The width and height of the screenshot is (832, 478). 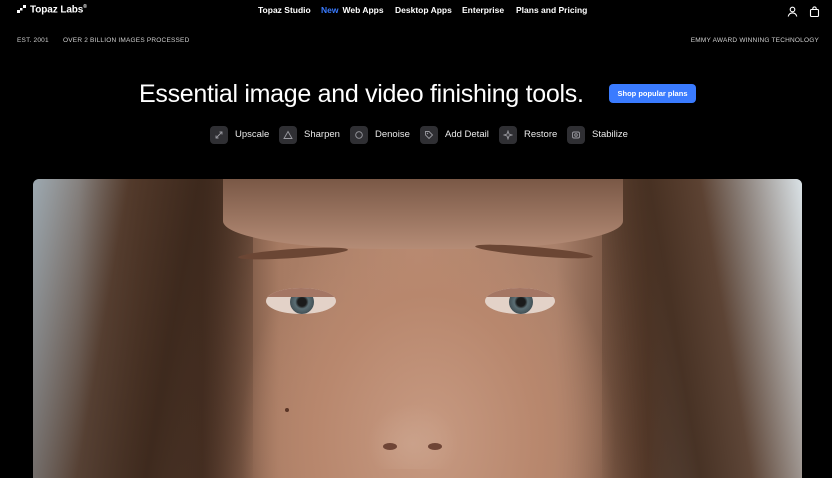 I want to click on nav-item-topaz-studio: Topaz Studio, so click(x=284, y=10).